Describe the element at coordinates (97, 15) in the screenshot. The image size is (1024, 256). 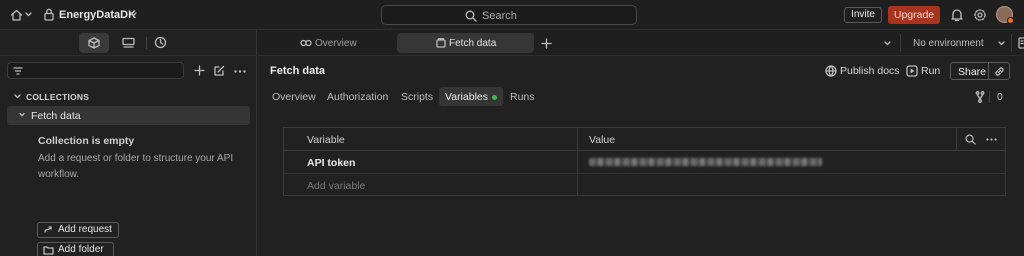
I see `workspace-name: EnergyDataDK` at that location.